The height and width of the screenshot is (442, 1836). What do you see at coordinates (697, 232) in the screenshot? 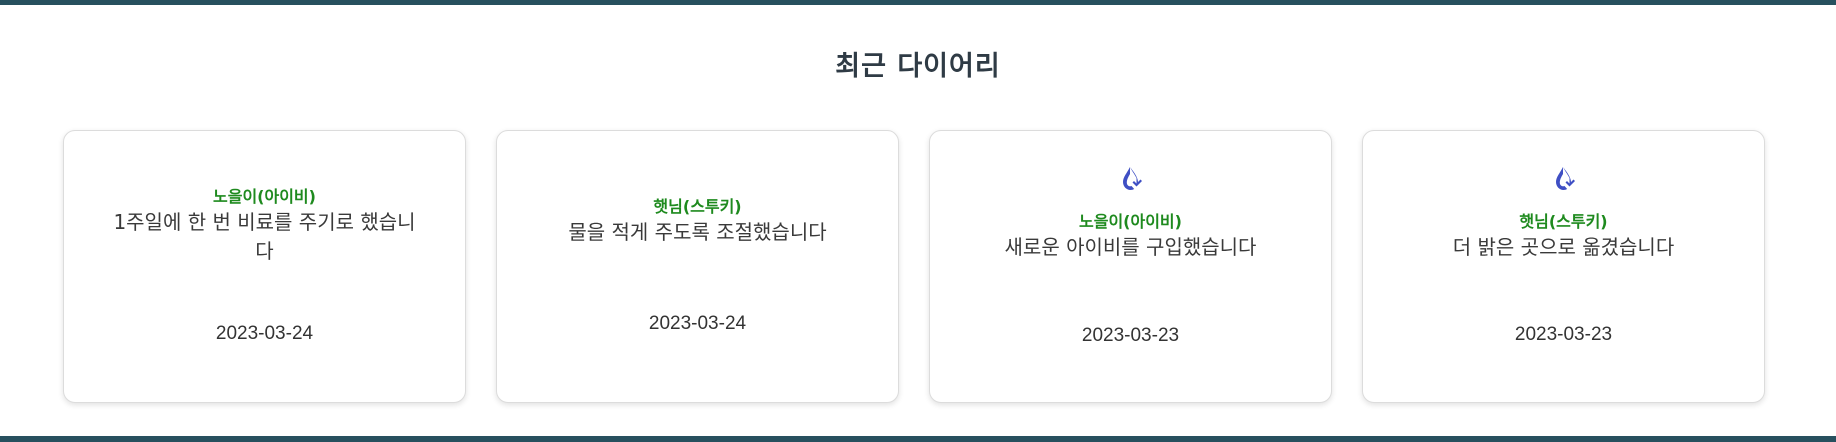
I see `diary-text: 물을 적게 주도록 조절했습니다` at bounding box center [697, 232].